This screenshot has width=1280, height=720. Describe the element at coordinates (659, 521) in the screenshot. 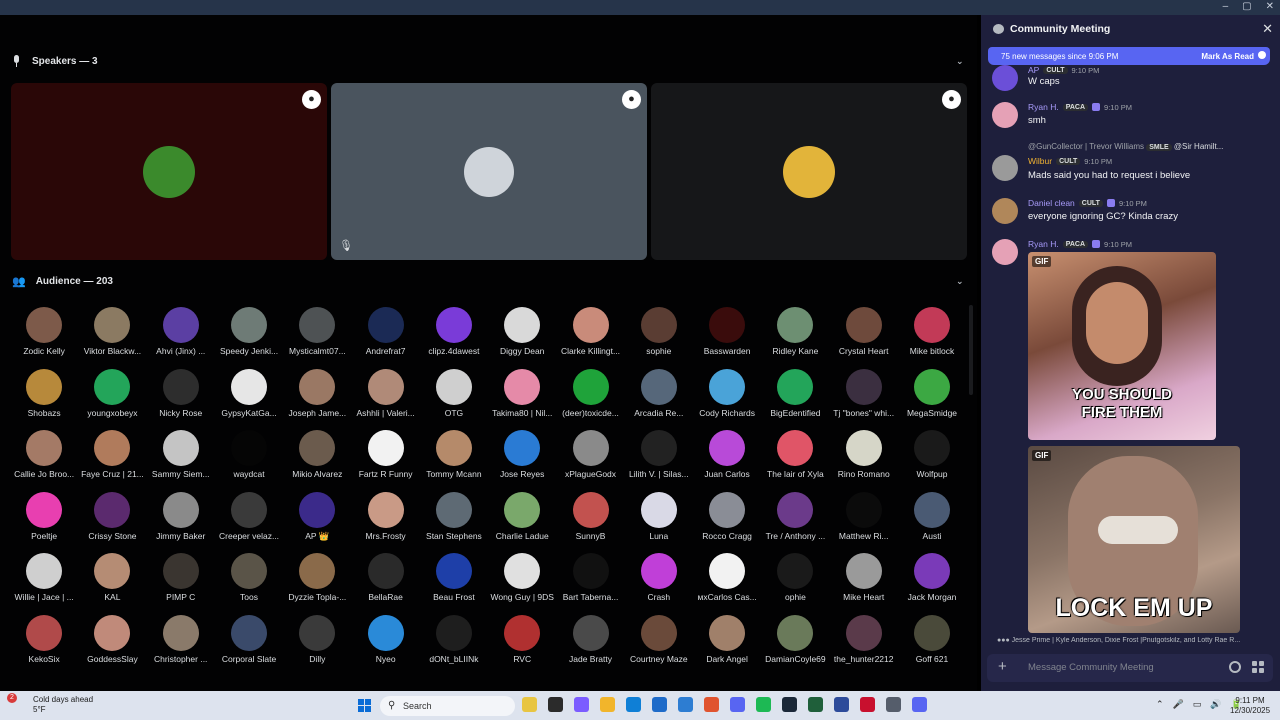

I see `audience-member: Luna` at that location.